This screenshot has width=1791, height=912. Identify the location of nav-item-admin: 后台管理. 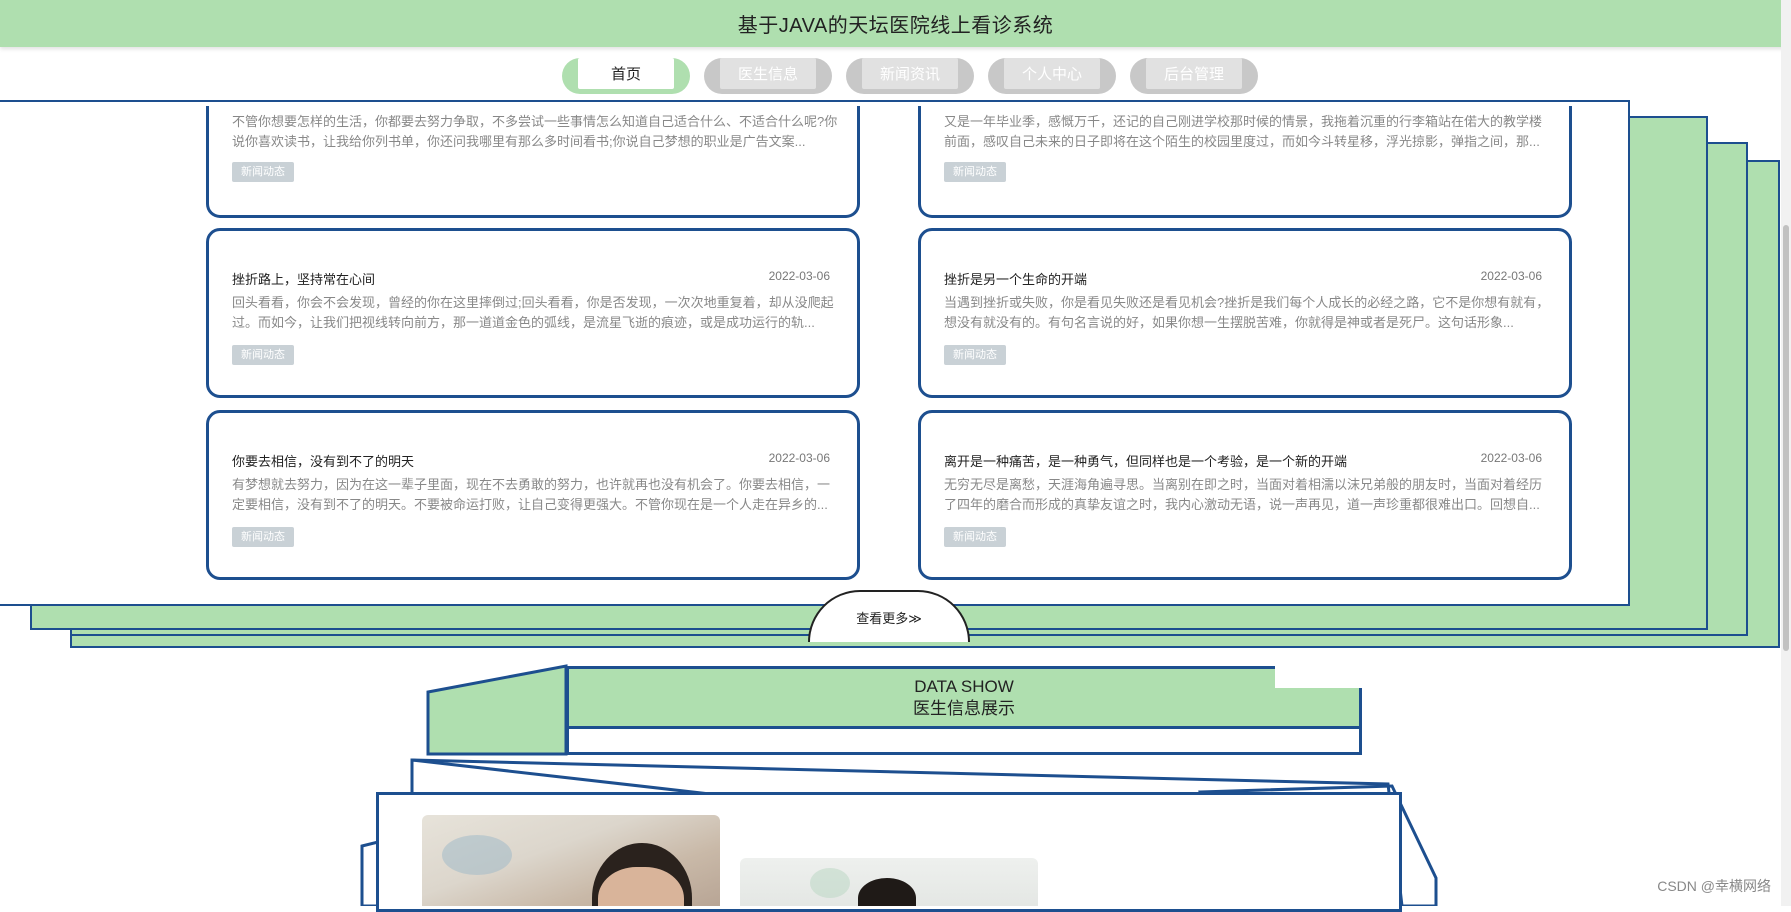
(1194, 76).